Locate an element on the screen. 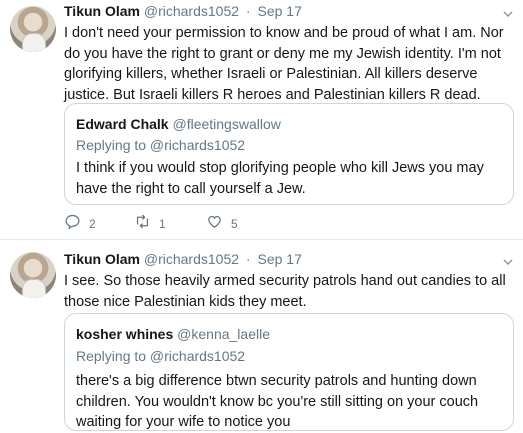 Image resolution: width=523 pixels, height=433 pixels. tweet-actions: 2 1 5 is located at coordinates (214, 224).